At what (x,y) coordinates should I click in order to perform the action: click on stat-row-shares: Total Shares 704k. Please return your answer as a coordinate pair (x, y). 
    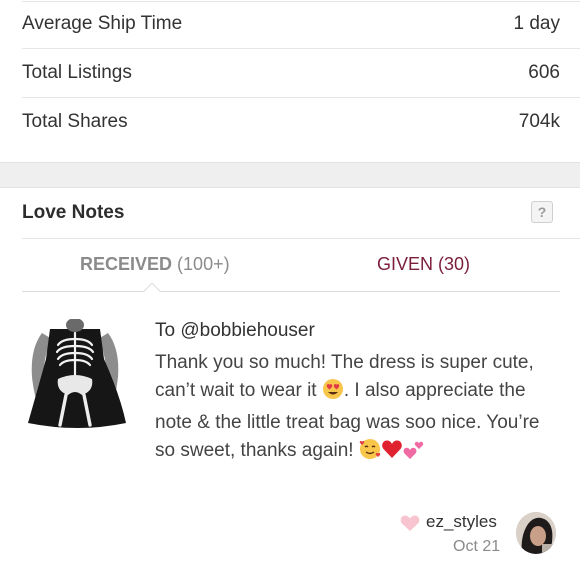
    Looking at the image, I should click on (291, 122).